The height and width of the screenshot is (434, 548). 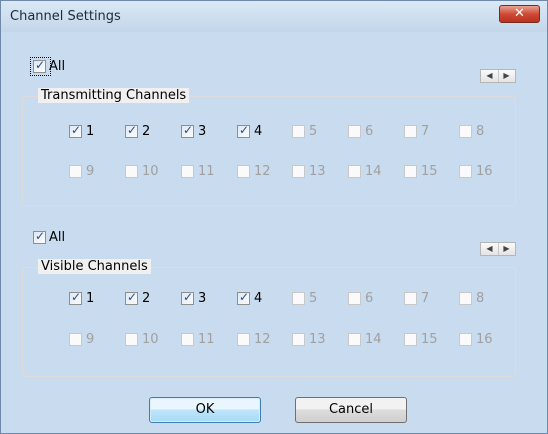 I want to click on visible-channel-12-label: 12, so click(x=262, y=339).